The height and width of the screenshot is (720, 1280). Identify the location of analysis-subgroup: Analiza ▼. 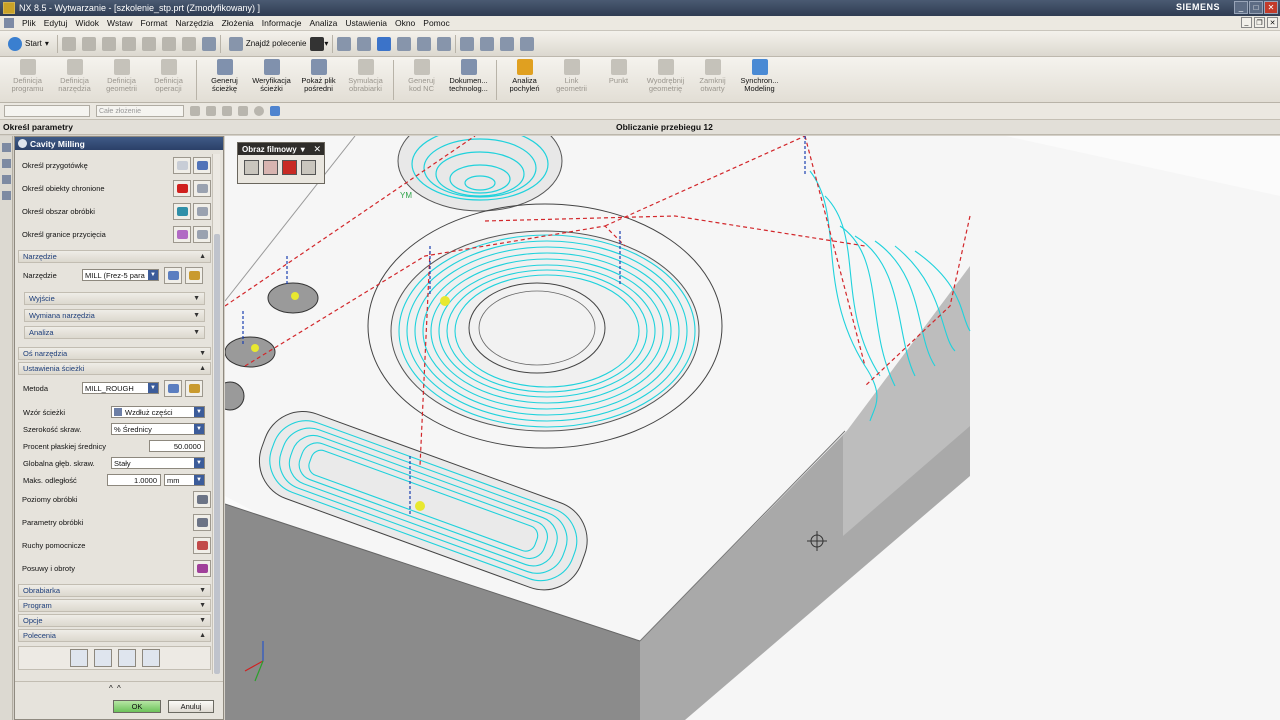
(114, 332).